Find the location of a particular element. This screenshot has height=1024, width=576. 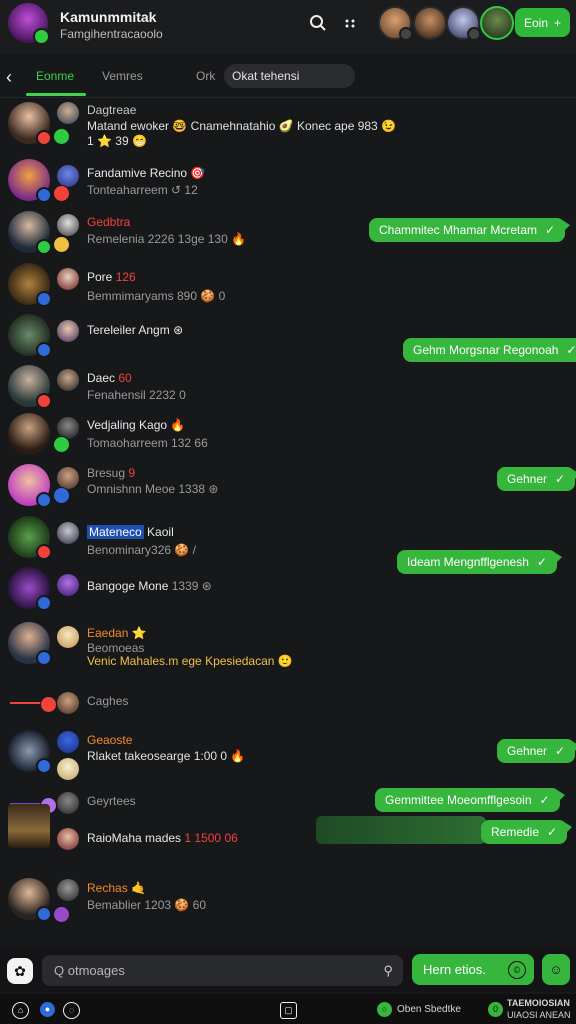

more-icon is located at coordinates (350, 23).